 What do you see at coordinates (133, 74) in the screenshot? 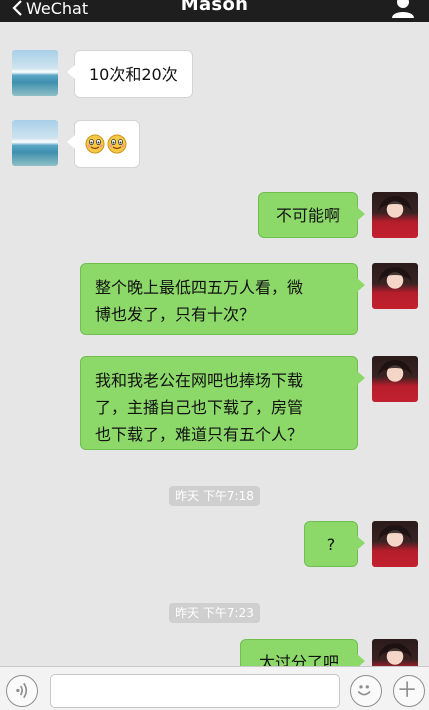
I see `message-text: 10次和20次` at bounding box center [133, 74].